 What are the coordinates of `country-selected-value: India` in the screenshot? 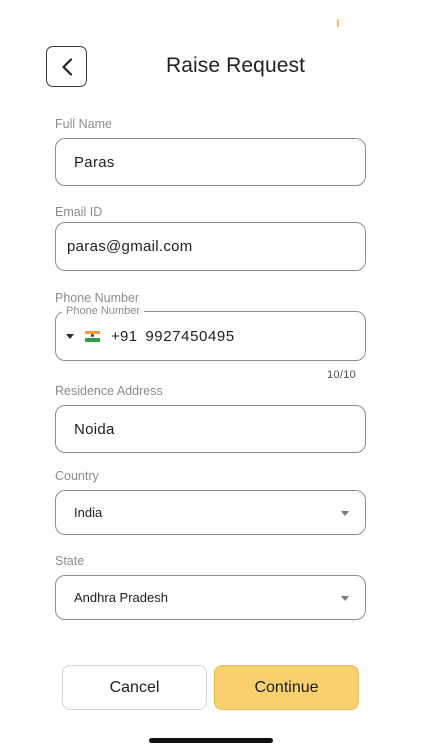 It's located at (88, 512).